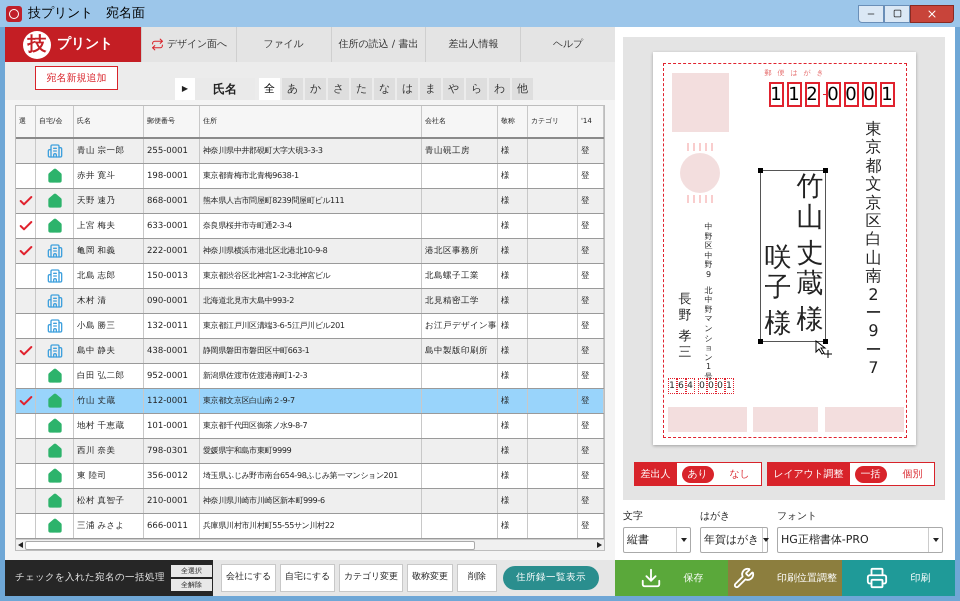  What do you see at coordinates (14, 14) in the screenshot?
I see `app-icon` at bounding box center [14, 14].